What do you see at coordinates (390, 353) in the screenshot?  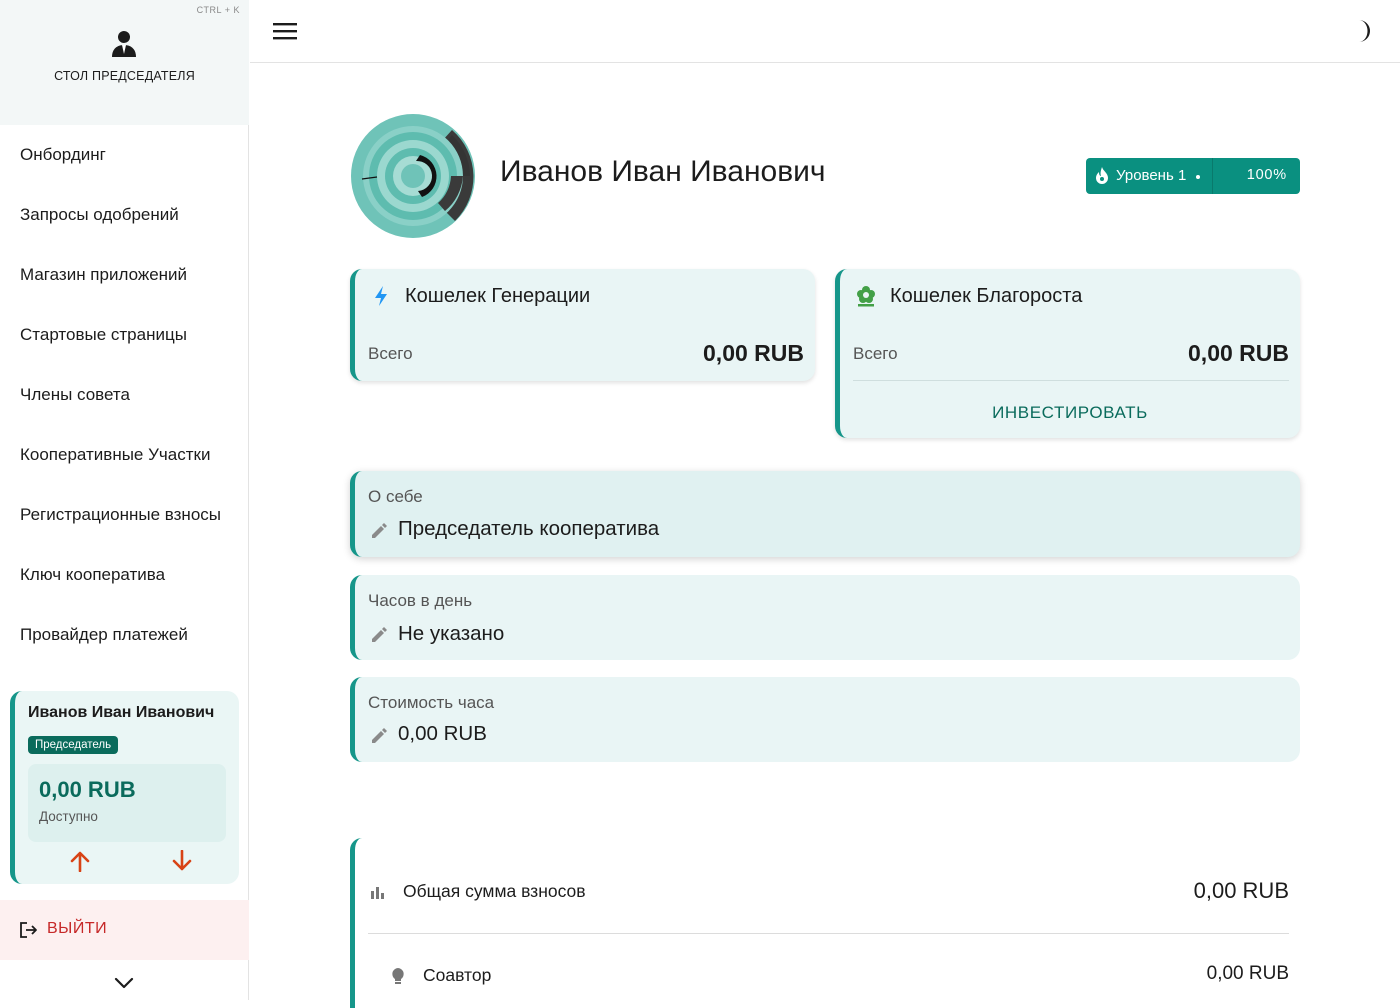 I see `generation-total-label: Всего` at bounding box center [390, 353].